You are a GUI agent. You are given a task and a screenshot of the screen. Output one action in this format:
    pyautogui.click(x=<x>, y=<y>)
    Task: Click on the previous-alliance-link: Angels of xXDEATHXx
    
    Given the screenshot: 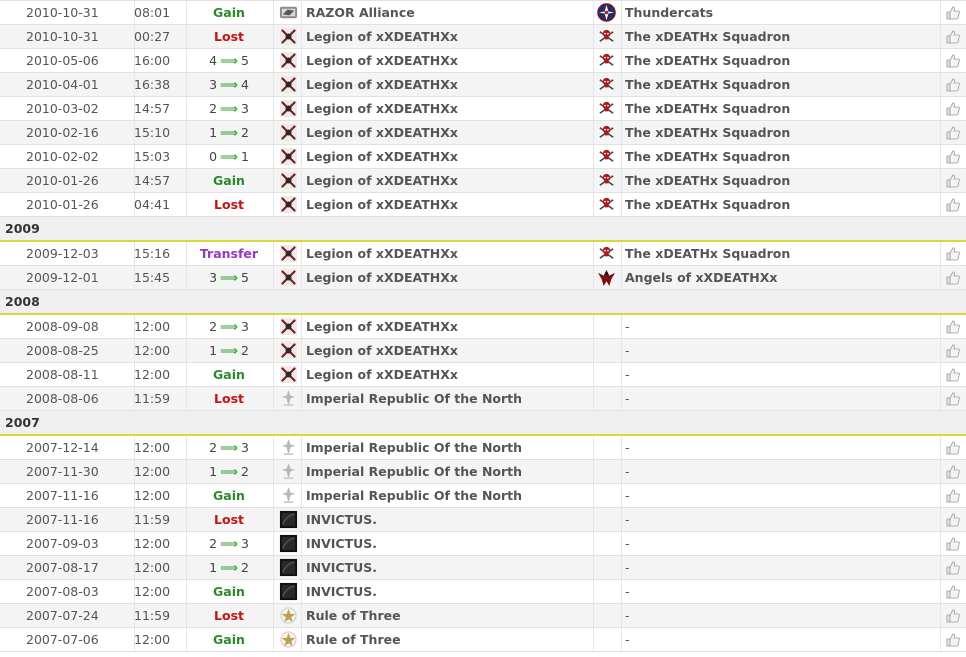 What is the action you would take?
    pyautogui.click(x=701, y=277)
    